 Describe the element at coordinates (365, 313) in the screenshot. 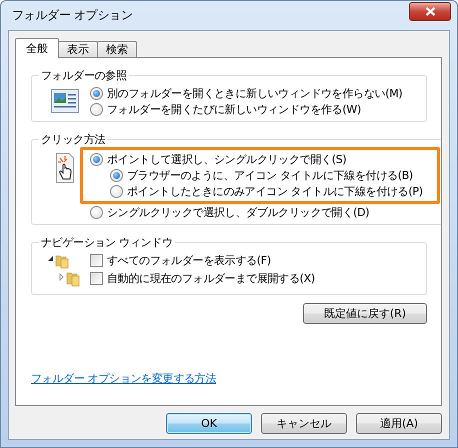

I see `dialog-button: 既定値に戻す(R)` at that location.